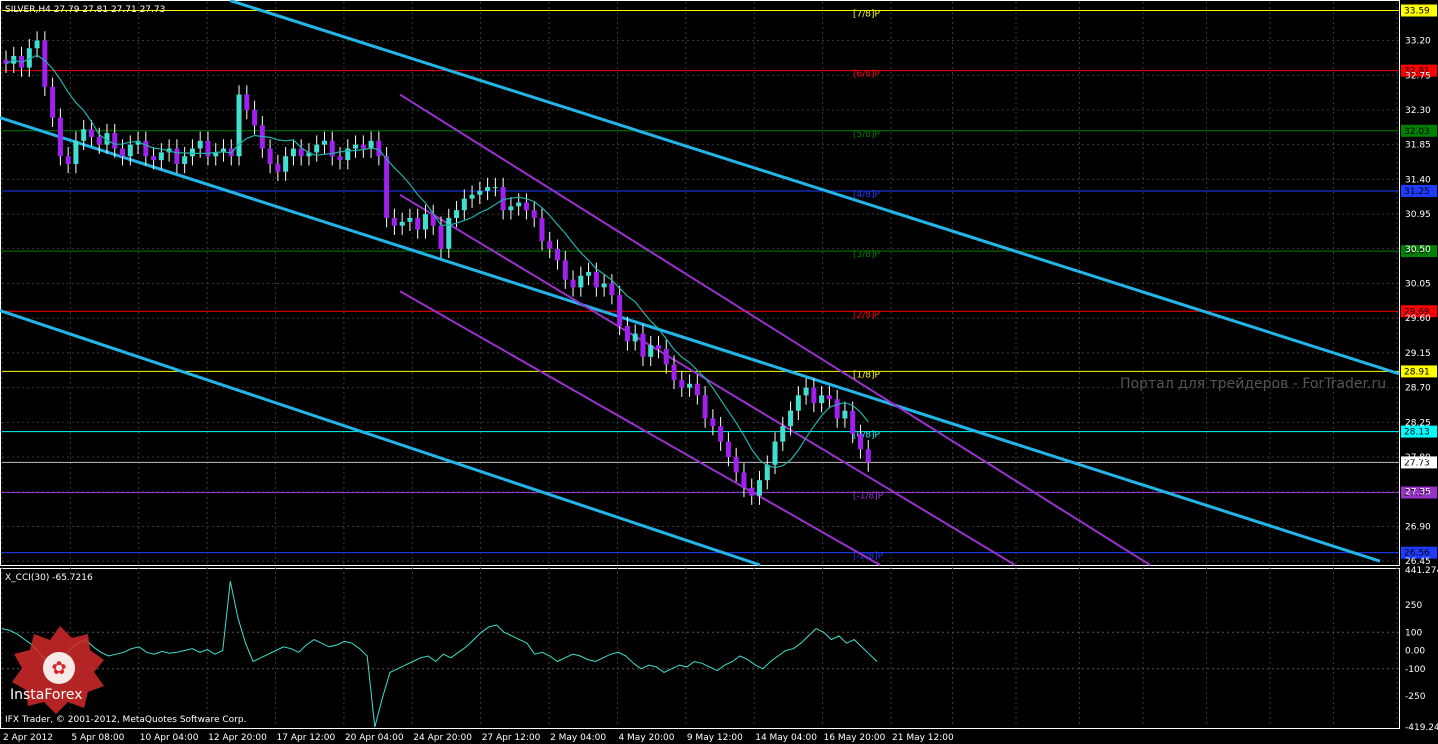 The image size is (1438, 744). What do you see at coordinates (237, 738) in the screenshot?
I see `time-tick-label: 12 Apr 20:00` at bounding box center [237, 738].